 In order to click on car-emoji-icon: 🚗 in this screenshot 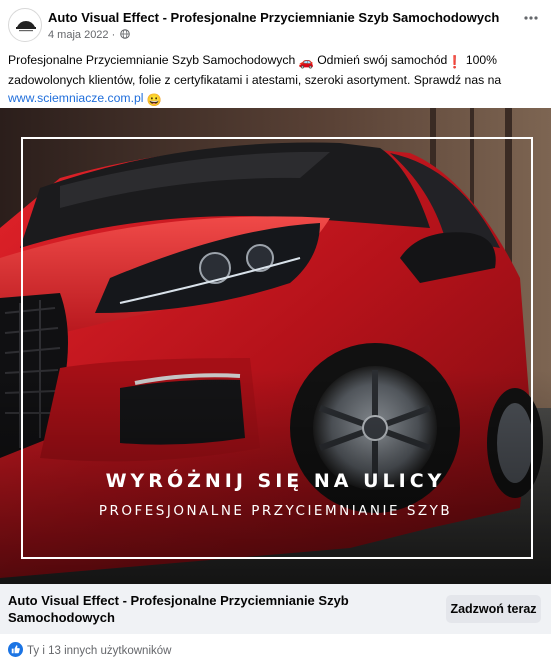, I will do `click(306, 62)`.